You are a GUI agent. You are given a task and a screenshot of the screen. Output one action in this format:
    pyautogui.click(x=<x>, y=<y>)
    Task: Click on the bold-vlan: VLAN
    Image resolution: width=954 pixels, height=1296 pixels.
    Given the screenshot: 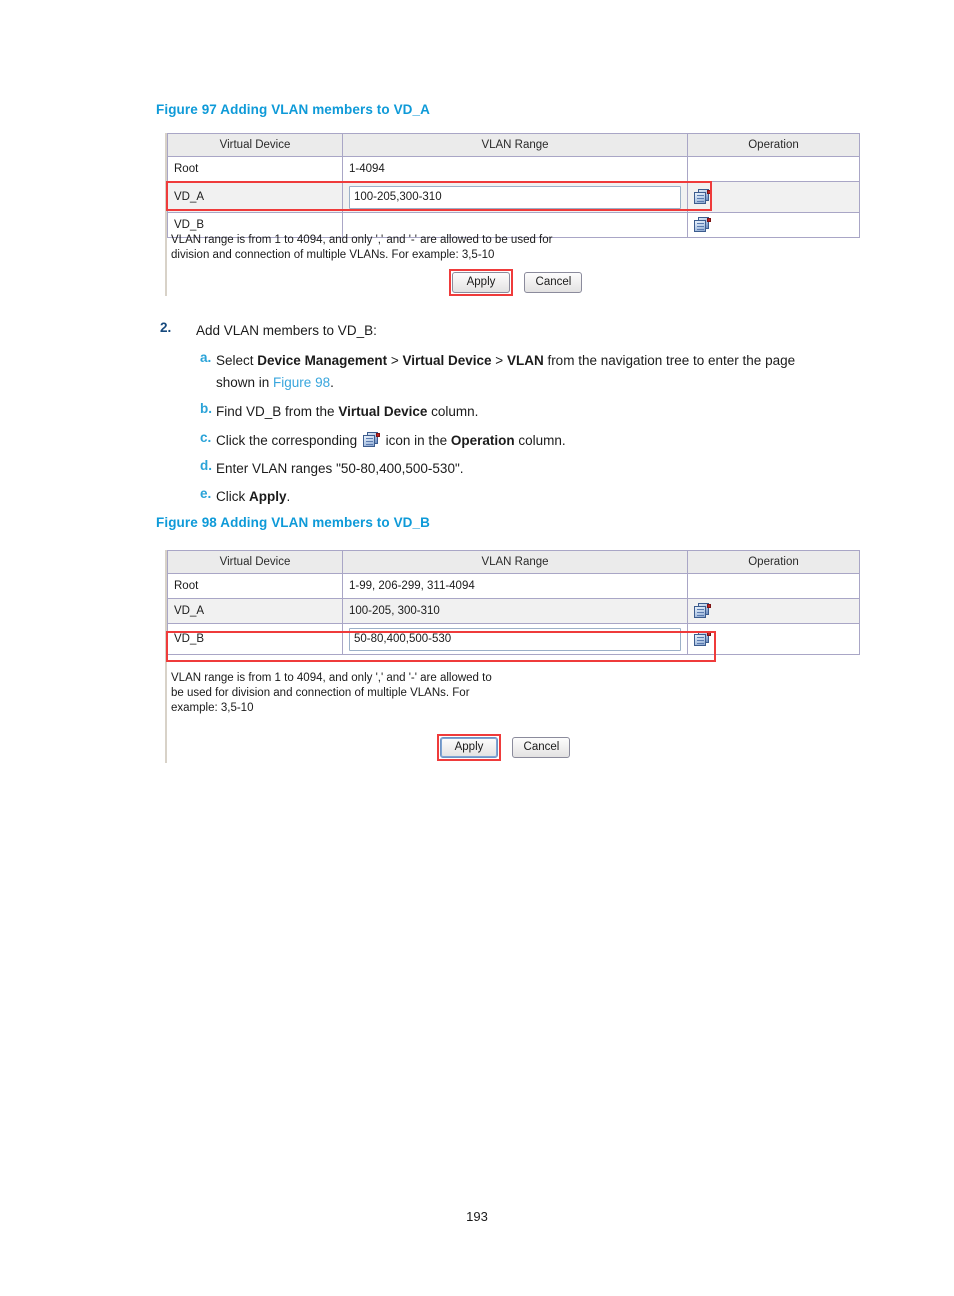 What is the action you would take?
    pyautogui.click(x=525, y=360)
    